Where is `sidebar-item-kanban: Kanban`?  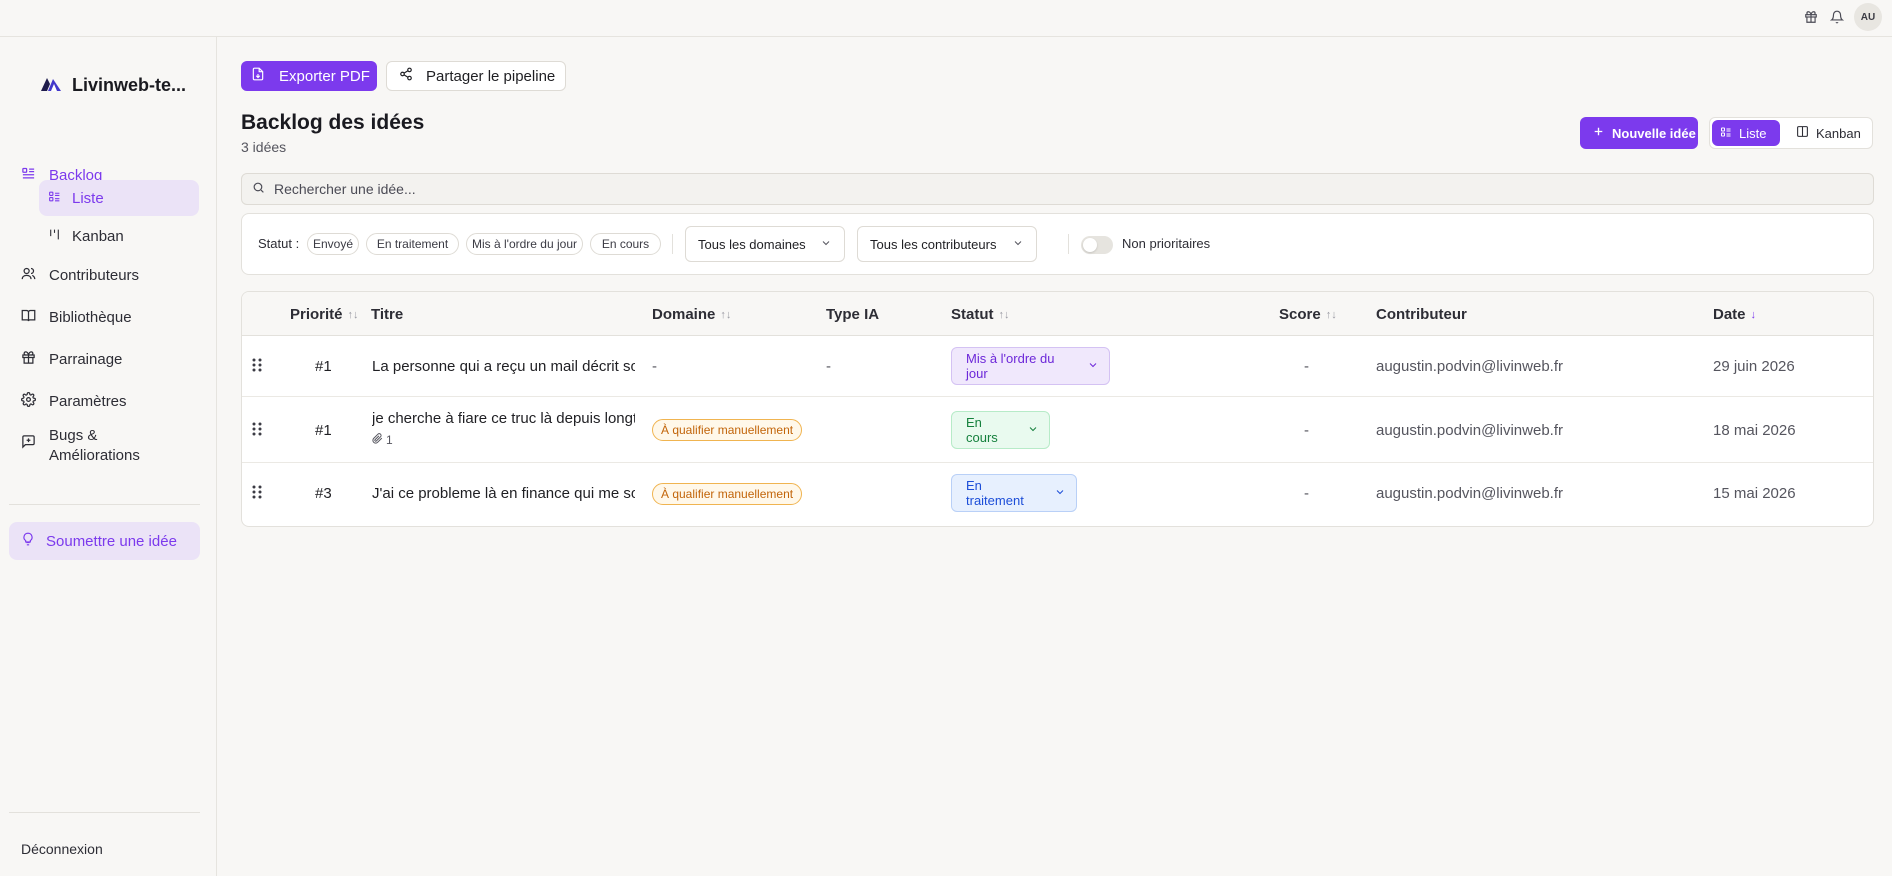 sidebar-item-kanban: Kanban is located at coordinates (119, 236).